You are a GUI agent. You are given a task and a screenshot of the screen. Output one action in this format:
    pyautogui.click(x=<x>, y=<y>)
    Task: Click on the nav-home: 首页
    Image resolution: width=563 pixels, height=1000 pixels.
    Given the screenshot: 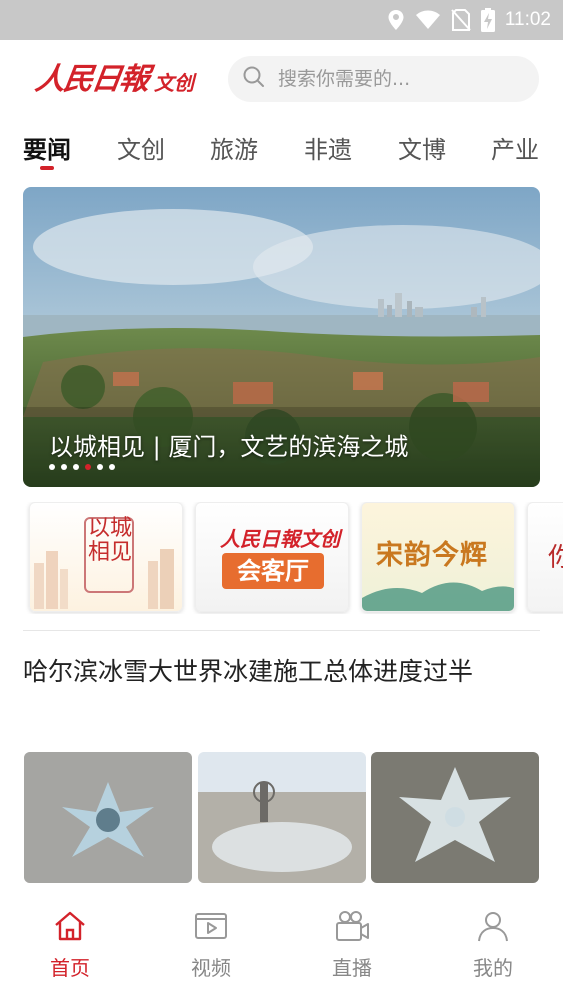 What is the action you would take?
    pyautogui.click(x=70, y=944)
    